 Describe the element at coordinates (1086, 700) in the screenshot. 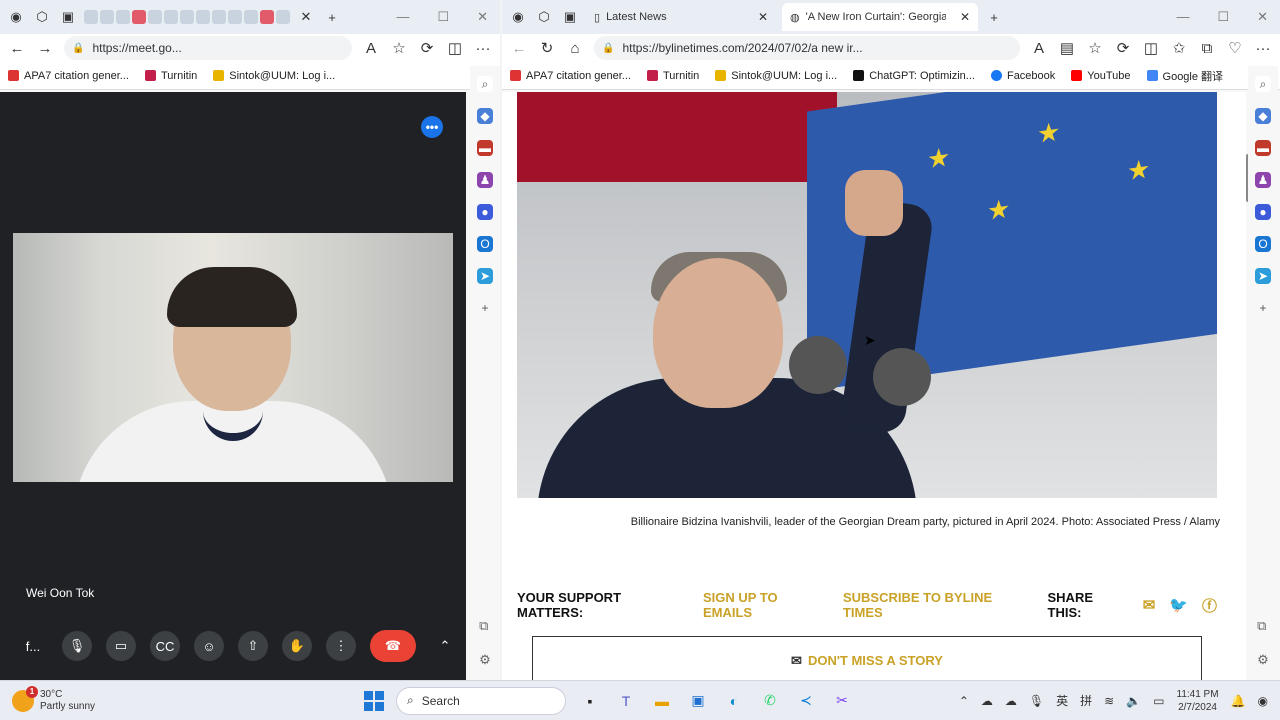

I see `ime-mode: 拼` at that location.